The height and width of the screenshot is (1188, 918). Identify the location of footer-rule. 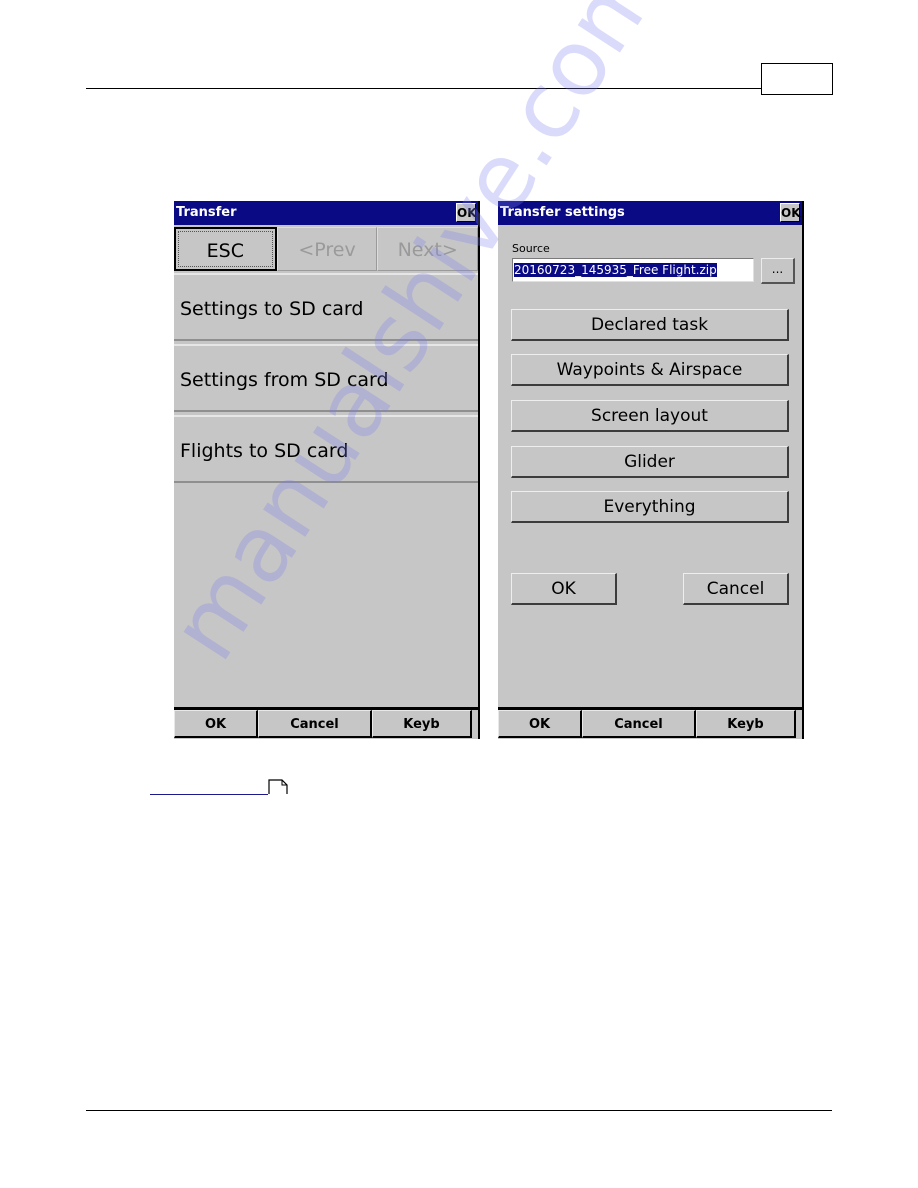
(459, 1110).